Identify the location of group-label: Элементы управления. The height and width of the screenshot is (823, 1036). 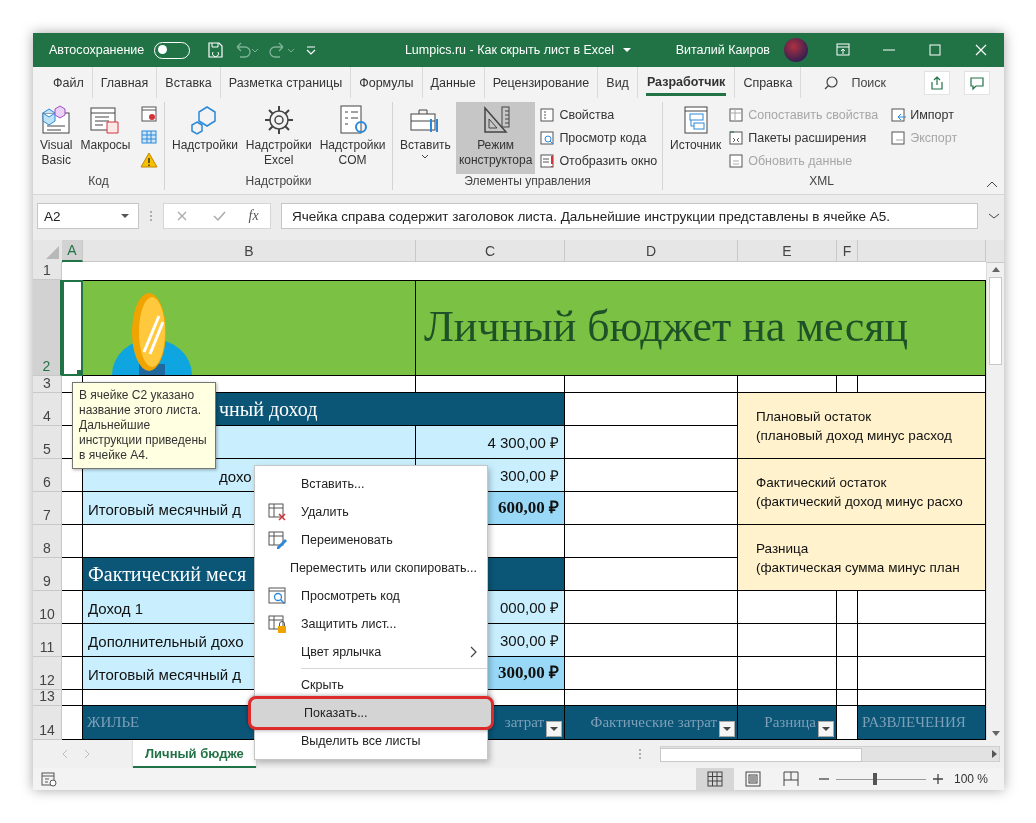
(527, 182).